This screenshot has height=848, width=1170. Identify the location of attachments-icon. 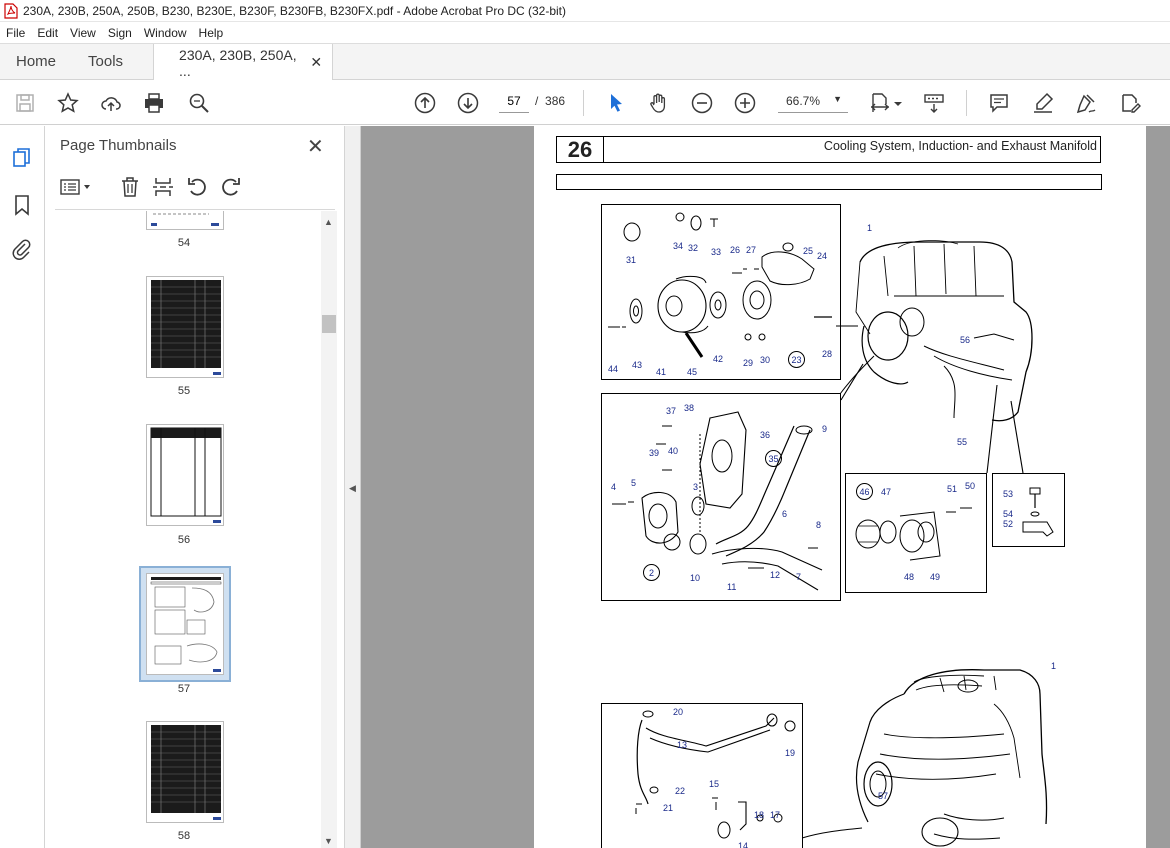
(22, 250).